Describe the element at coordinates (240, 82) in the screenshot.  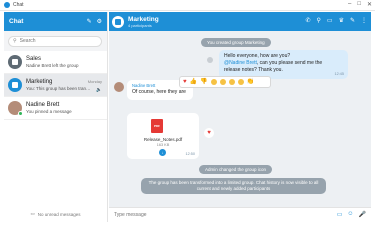
I see `sad-reaction-icon` at that location.